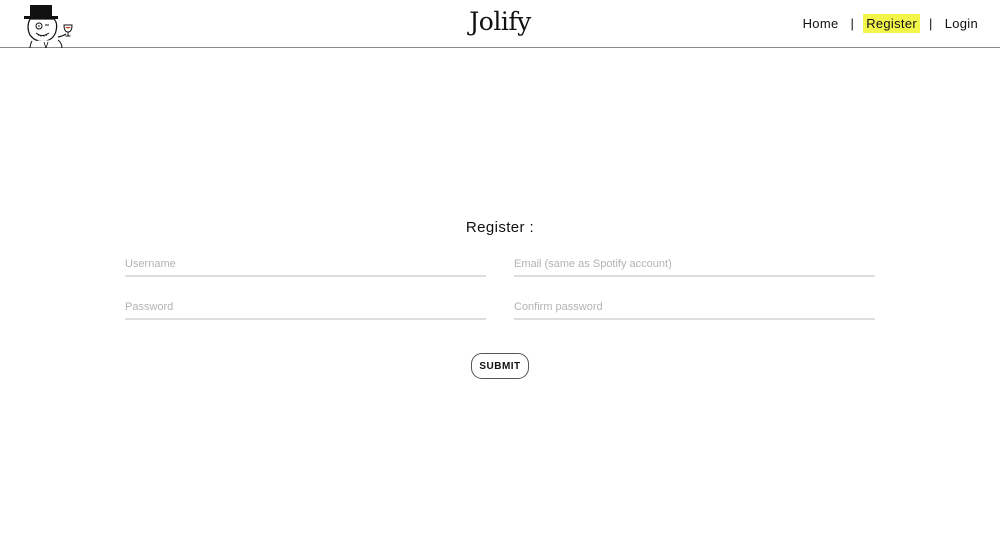  I want to click on top-bar: Jolify Home | Register | Login, so click(500, 25).